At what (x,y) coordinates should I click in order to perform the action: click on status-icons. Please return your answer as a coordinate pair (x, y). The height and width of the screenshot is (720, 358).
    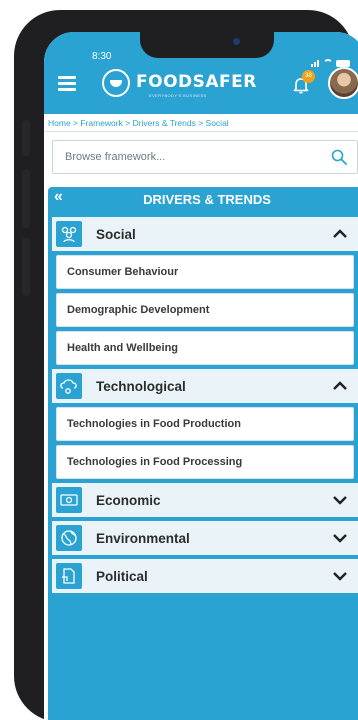
    Looking at the image, I should click on (330, 58).